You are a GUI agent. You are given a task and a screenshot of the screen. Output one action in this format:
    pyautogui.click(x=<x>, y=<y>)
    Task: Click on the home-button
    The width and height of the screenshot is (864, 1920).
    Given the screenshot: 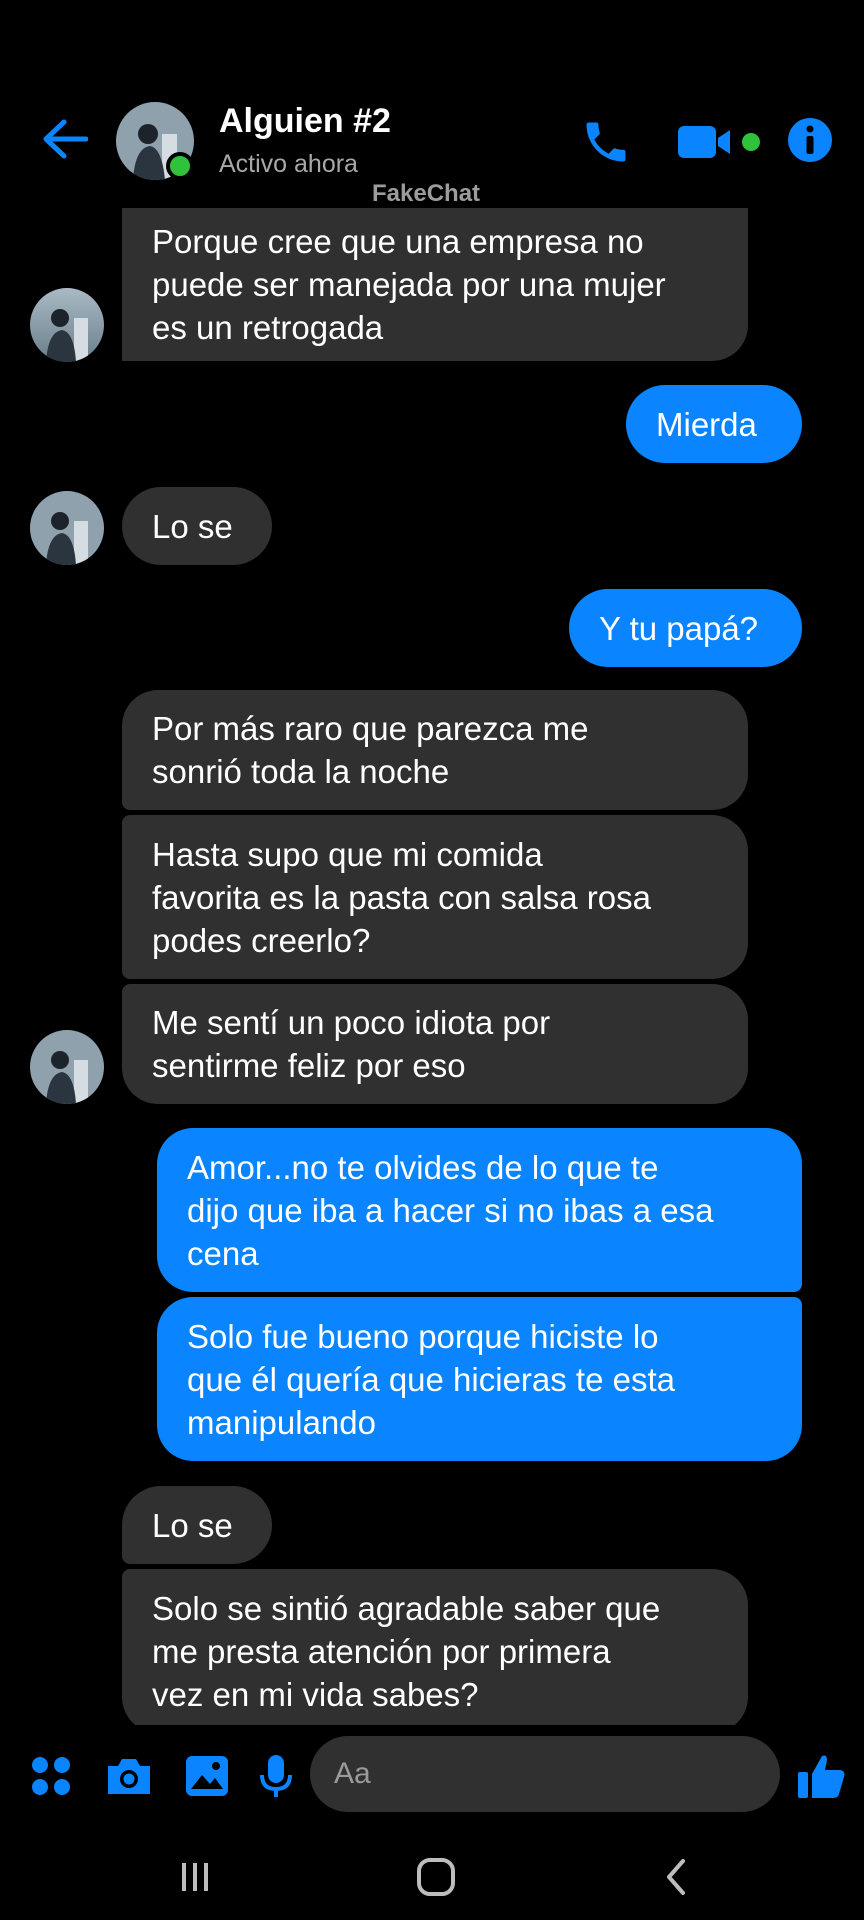 What is the action you would take?
    pyautogui.click(x=436, y=1877)
    